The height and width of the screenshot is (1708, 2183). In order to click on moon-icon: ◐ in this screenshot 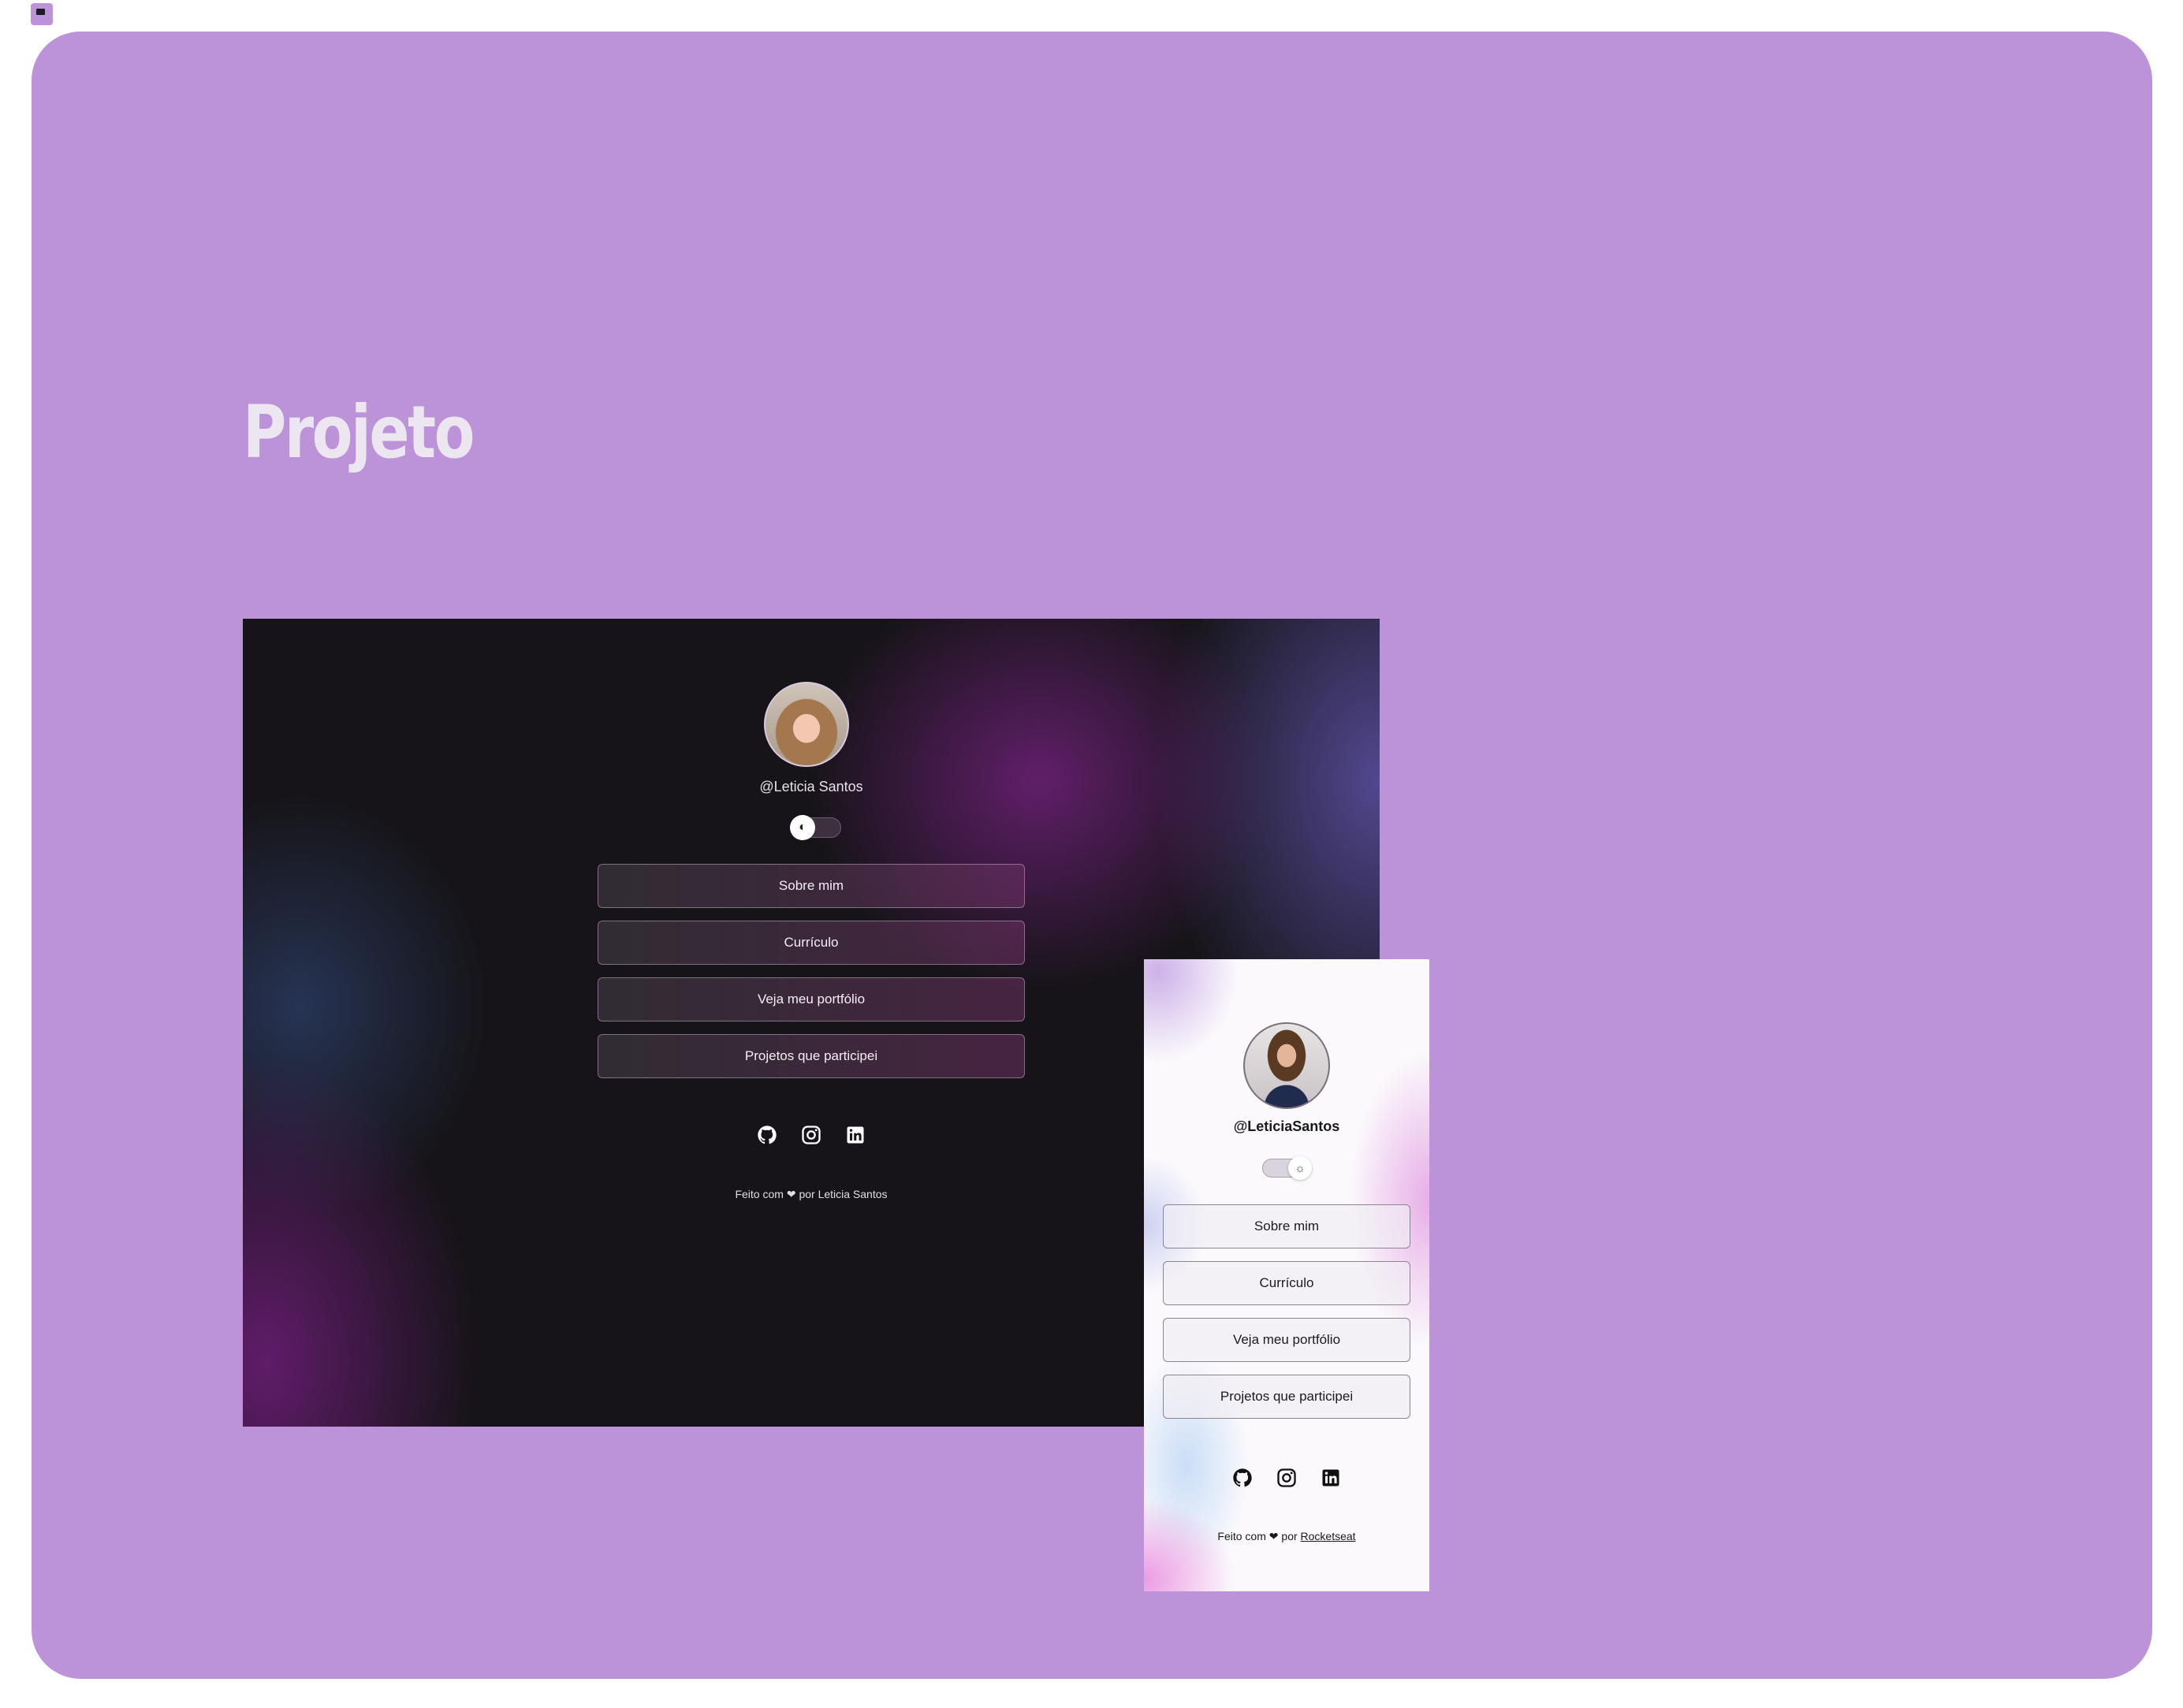, I will do `click(802, 827)`.